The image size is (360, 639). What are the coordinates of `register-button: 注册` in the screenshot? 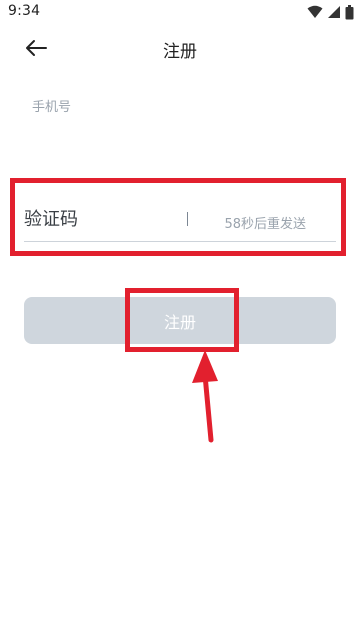 It's located at (180, 320).